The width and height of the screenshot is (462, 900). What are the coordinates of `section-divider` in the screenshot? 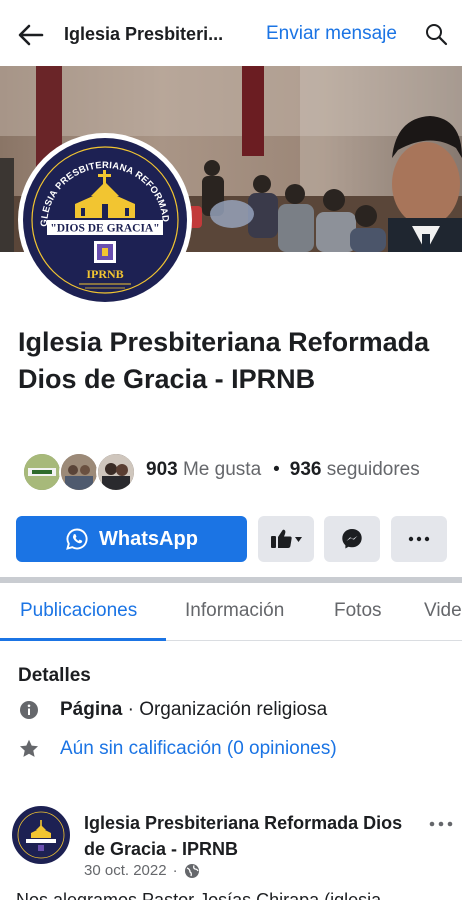 It's located at (231, 580).